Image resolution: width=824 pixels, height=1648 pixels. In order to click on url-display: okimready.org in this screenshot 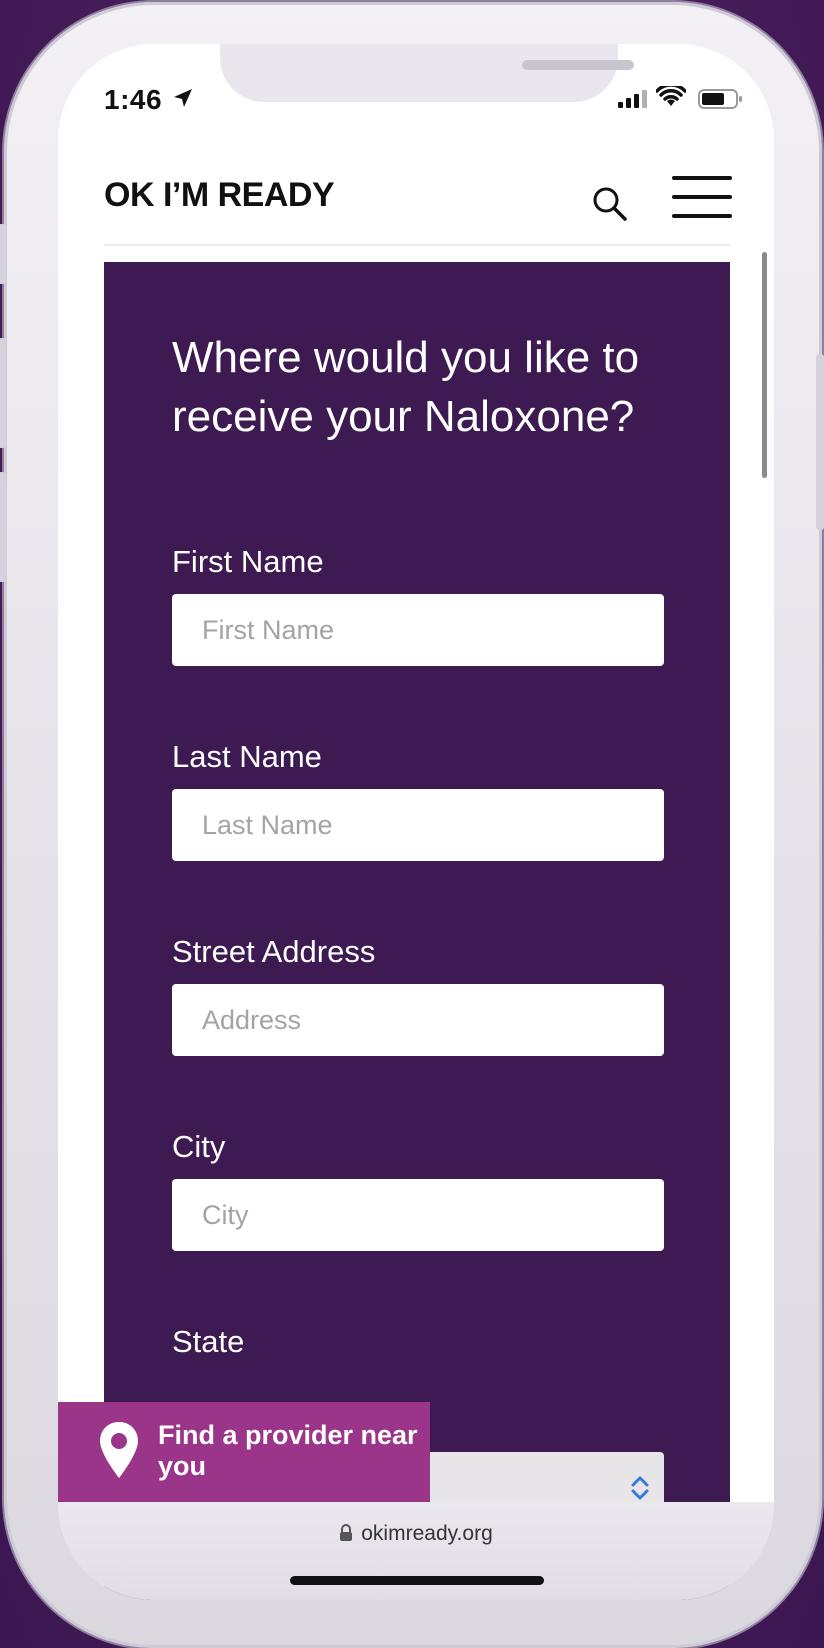, I will do `click(416, 1534)`.